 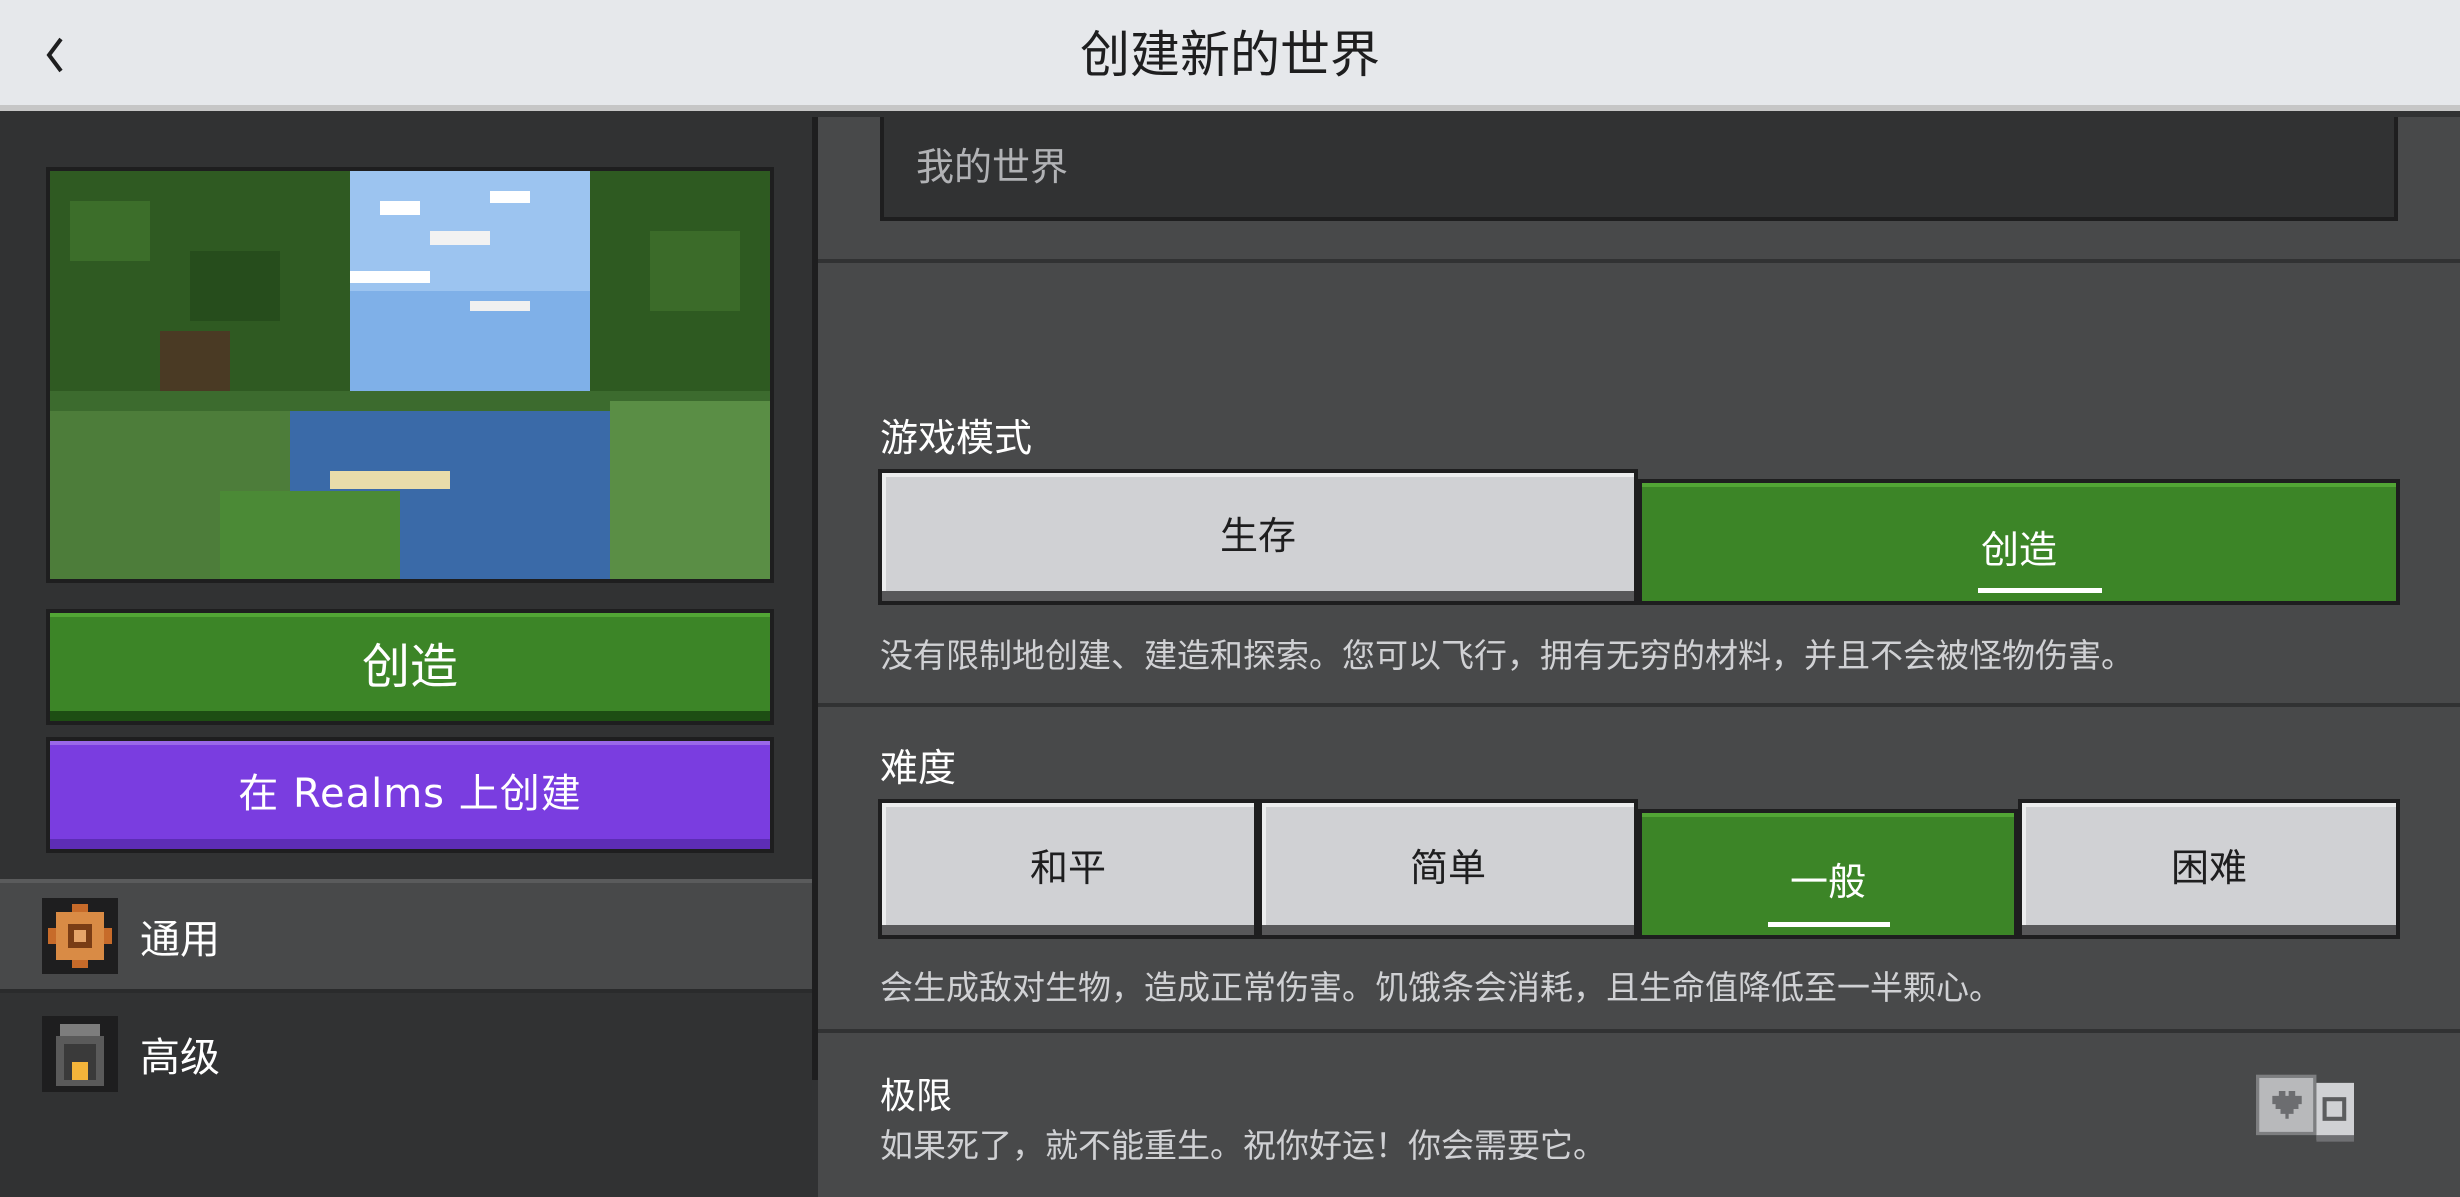 I want to click on hardcore-toggle, so click(x=2305, y=1104).